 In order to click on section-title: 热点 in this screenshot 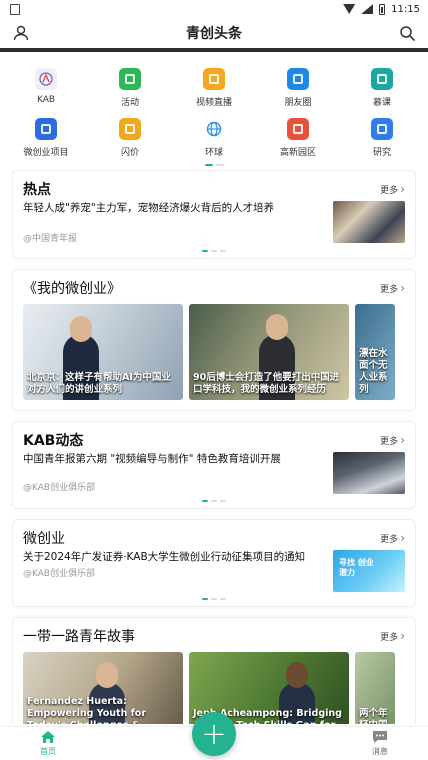, I will do `click(37, 190)`.